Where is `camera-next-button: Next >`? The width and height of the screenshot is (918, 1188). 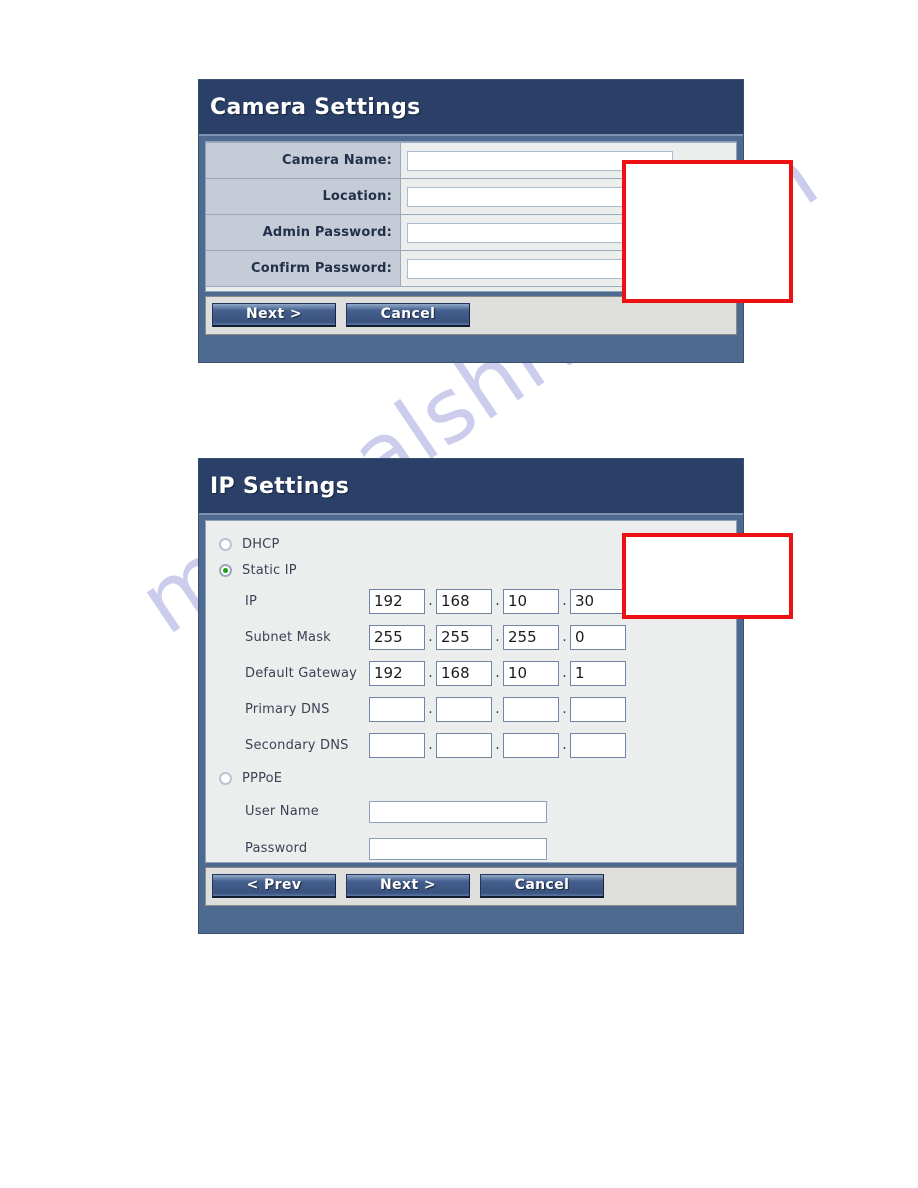
camera-next-button: Next > is located at coordinates (274, 315).